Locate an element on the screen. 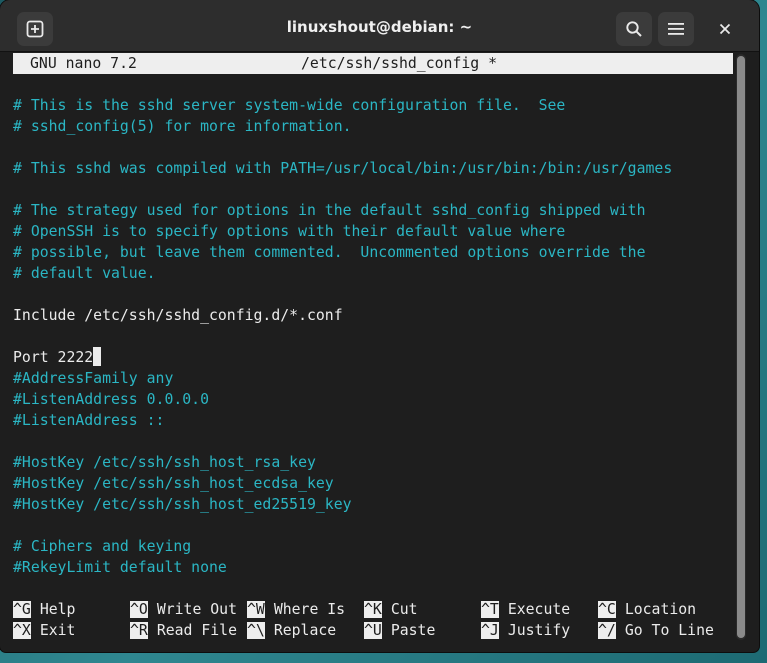 This screenshot has height=663, width=767. hamburger-menu-icon is located at coordinates (676, 29).